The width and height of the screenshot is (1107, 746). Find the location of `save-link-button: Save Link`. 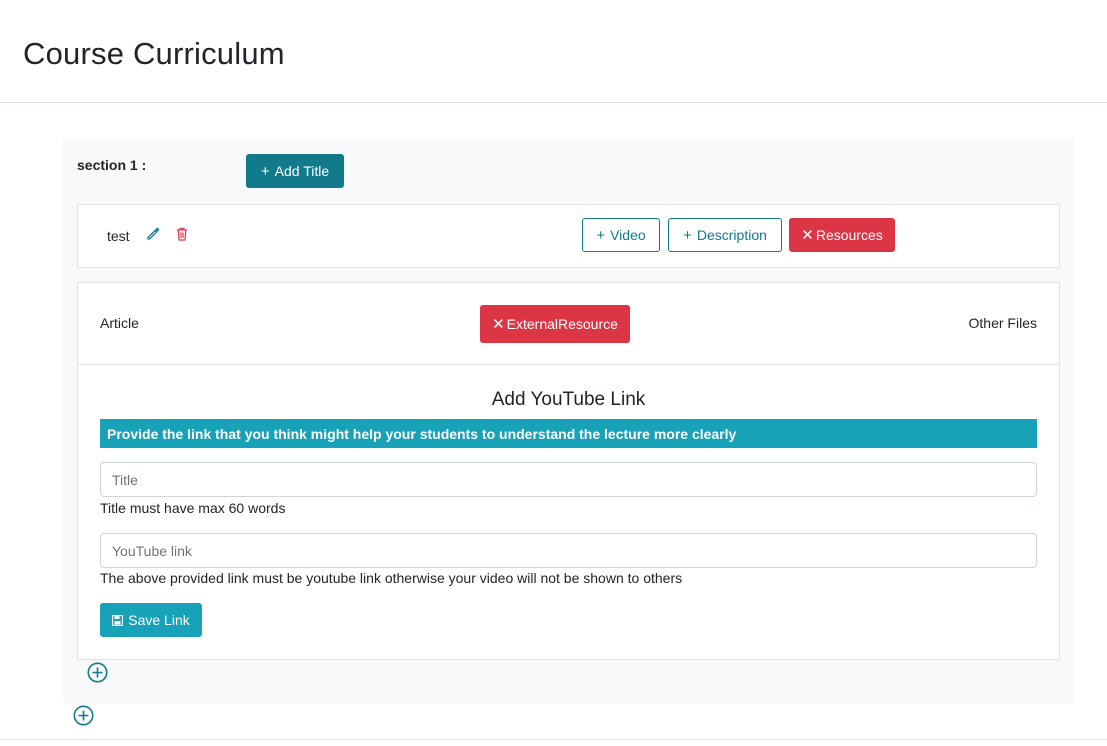

save-link-button: Save Link is located at coordinates (151, 620).